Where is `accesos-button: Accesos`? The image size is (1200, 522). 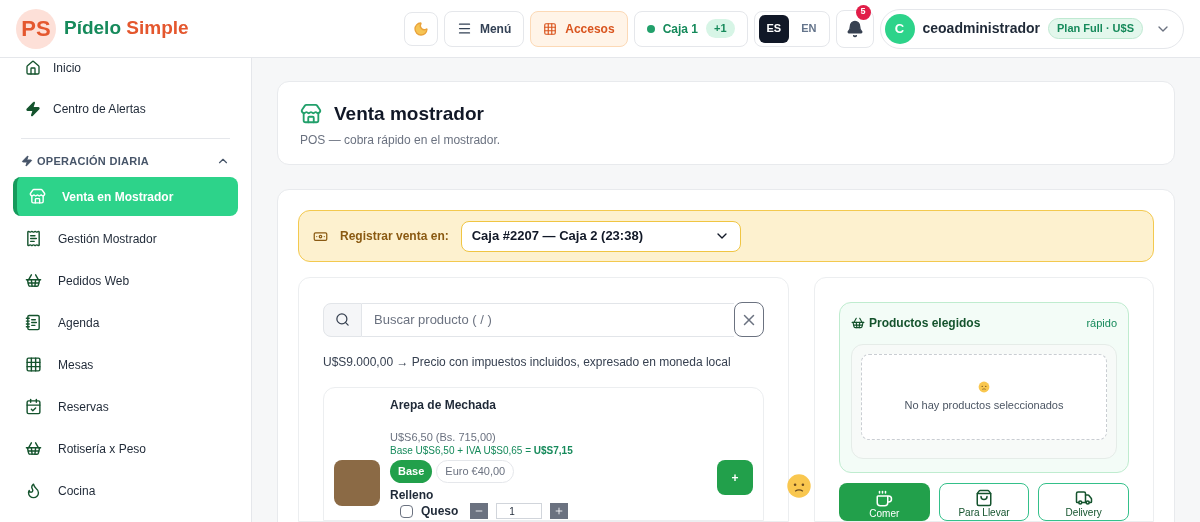 accesos-button: Accesos is located at coordinates (579, 28).